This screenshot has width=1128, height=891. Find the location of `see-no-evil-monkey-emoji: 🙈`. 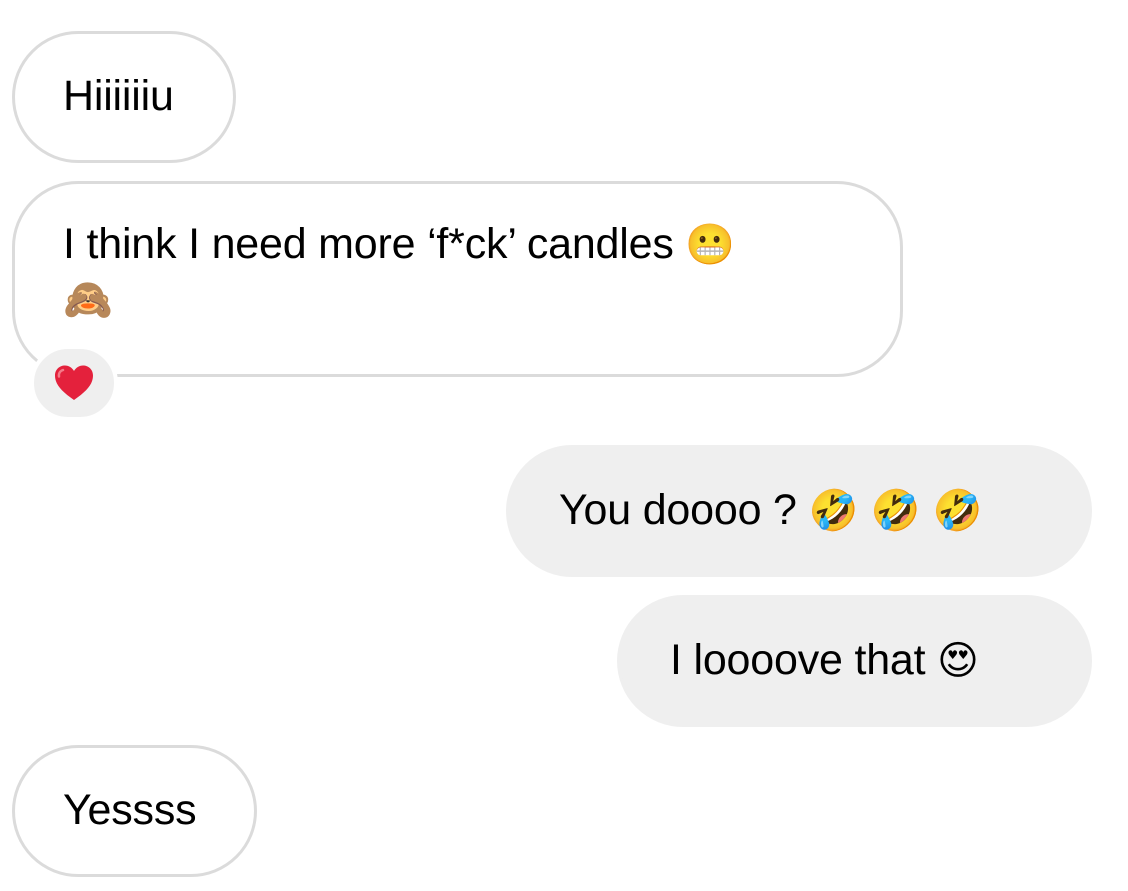

see-no-evil-monkey-emoji: 🙈 is located at coordinates (88, 300).